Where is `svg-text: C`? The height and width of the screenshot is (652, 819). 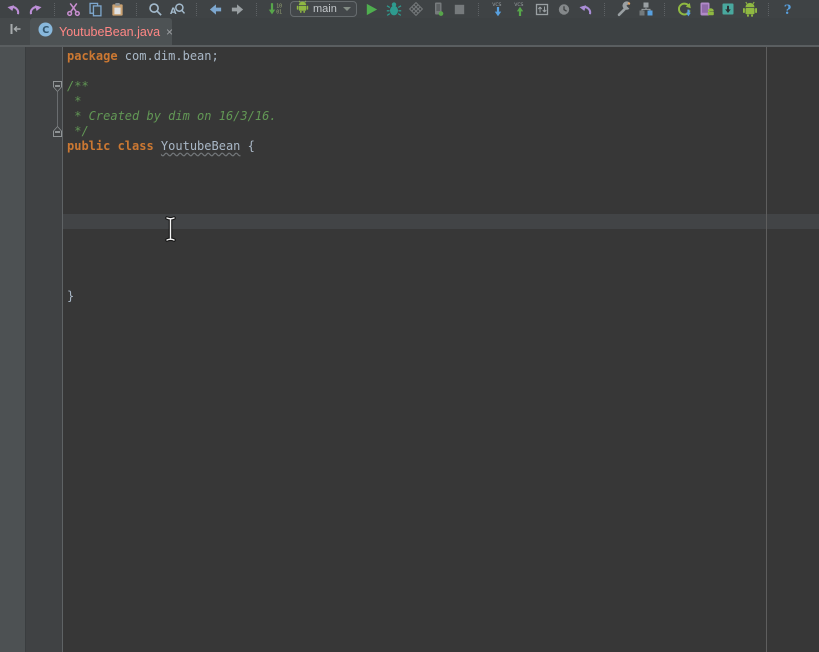 svg-text: C is located at coordinates (45, 30).